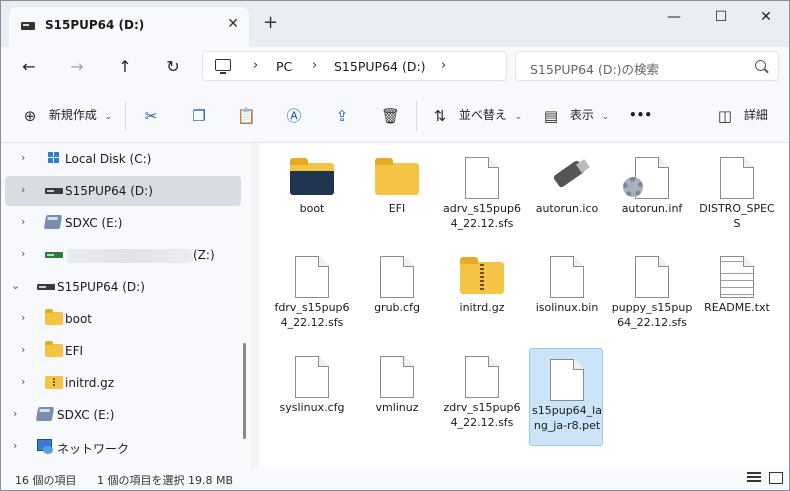 The height and width of the screenshot is (491, 790). I want to click on file-item-autorun-ico: autorun.ico, so click(567, 196).